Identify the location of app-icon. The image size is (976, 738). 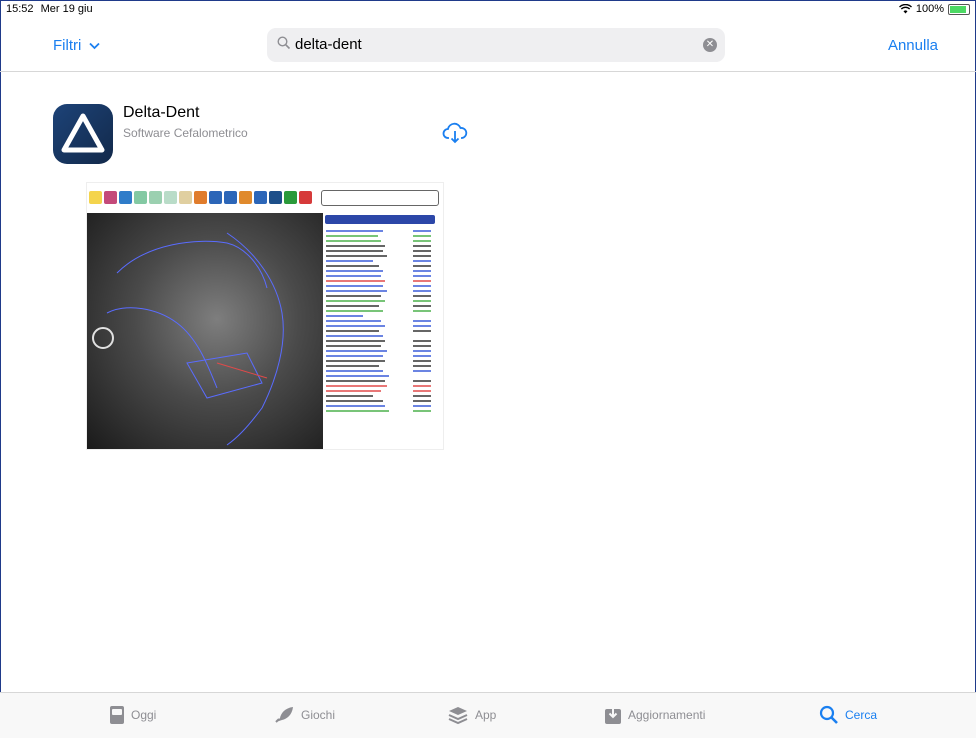
(83, 134).